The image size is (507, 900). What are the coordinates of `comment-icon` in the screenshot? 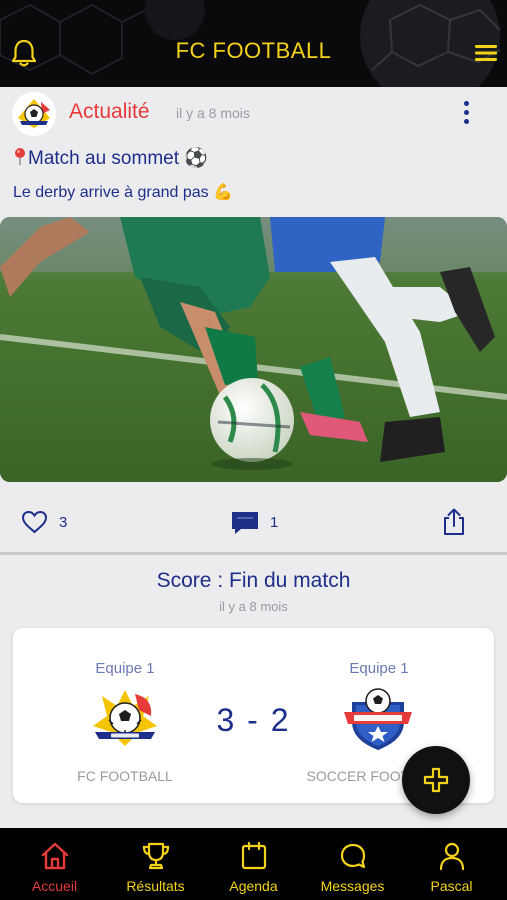 It's located at (245, 523).